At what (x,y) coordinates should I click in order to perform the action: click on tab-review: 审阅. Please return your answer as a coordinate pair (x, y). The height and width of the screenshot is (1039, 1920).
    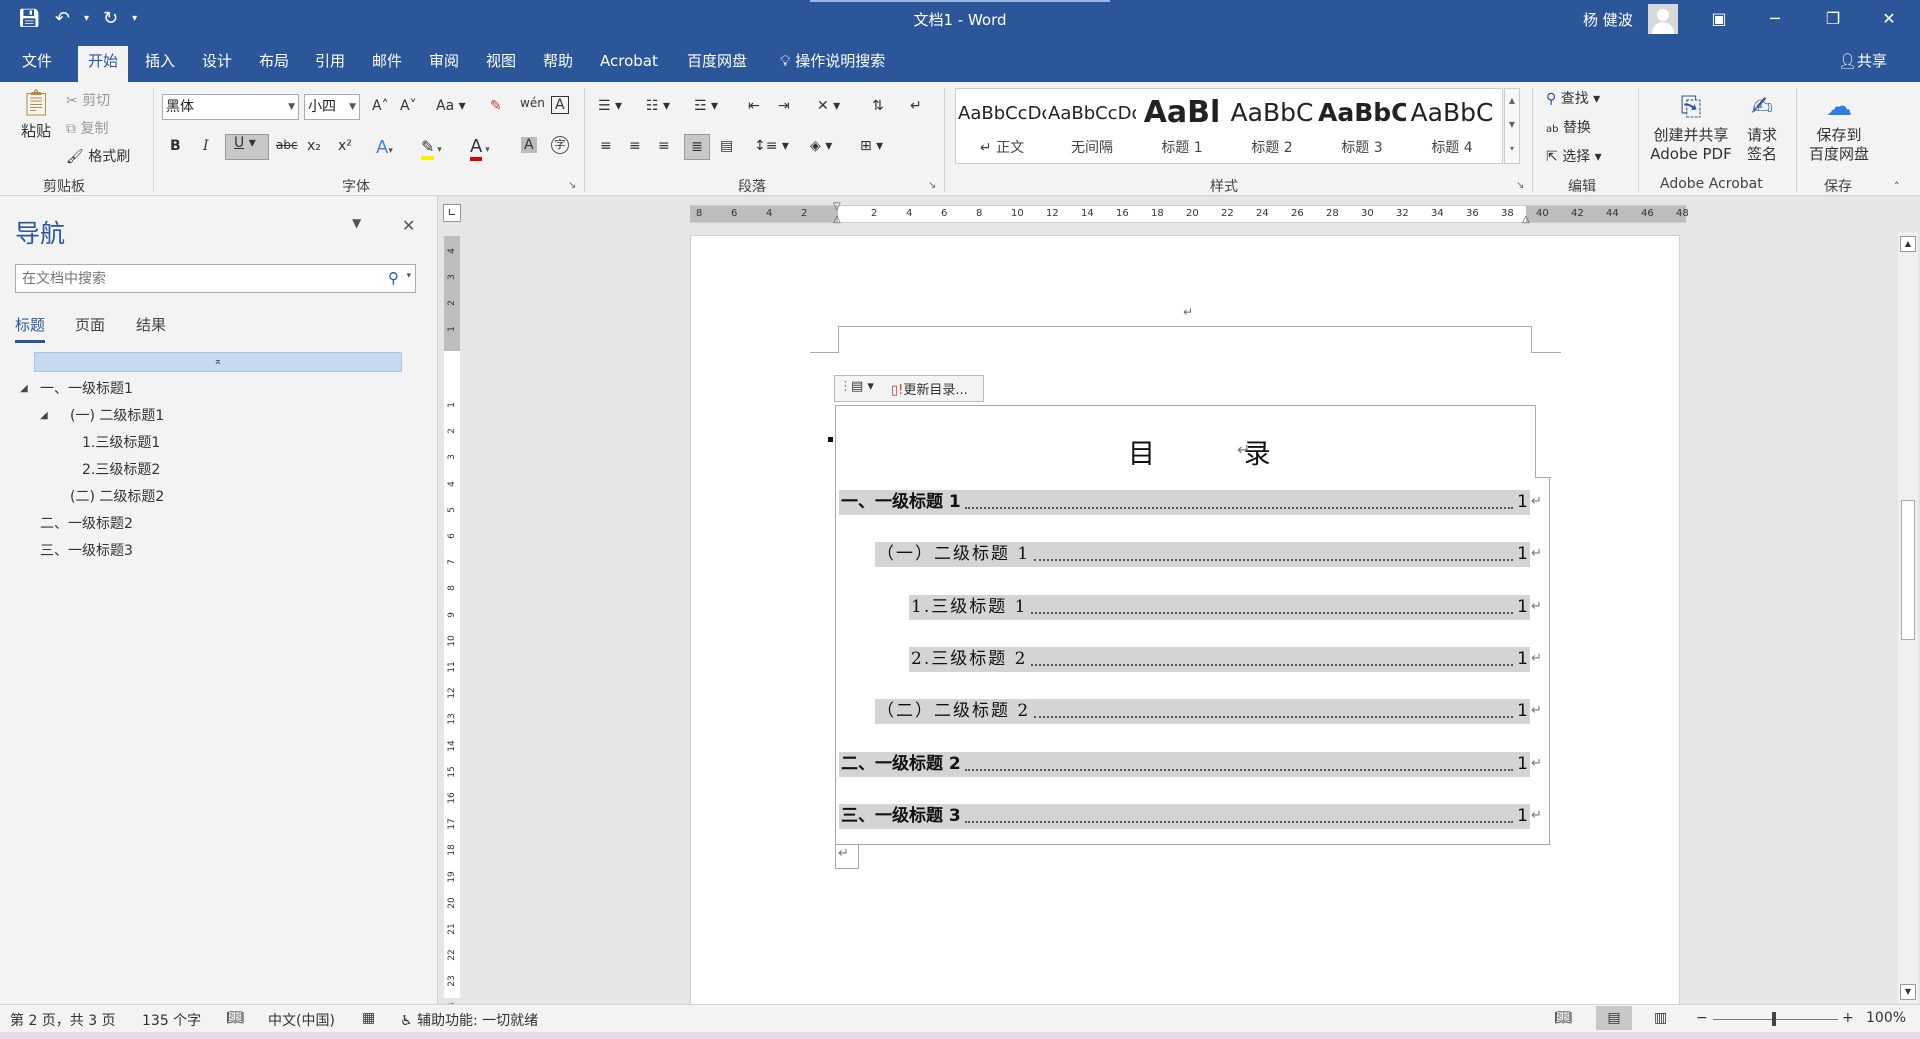
    Looking at the image, I should click on (444, 64).